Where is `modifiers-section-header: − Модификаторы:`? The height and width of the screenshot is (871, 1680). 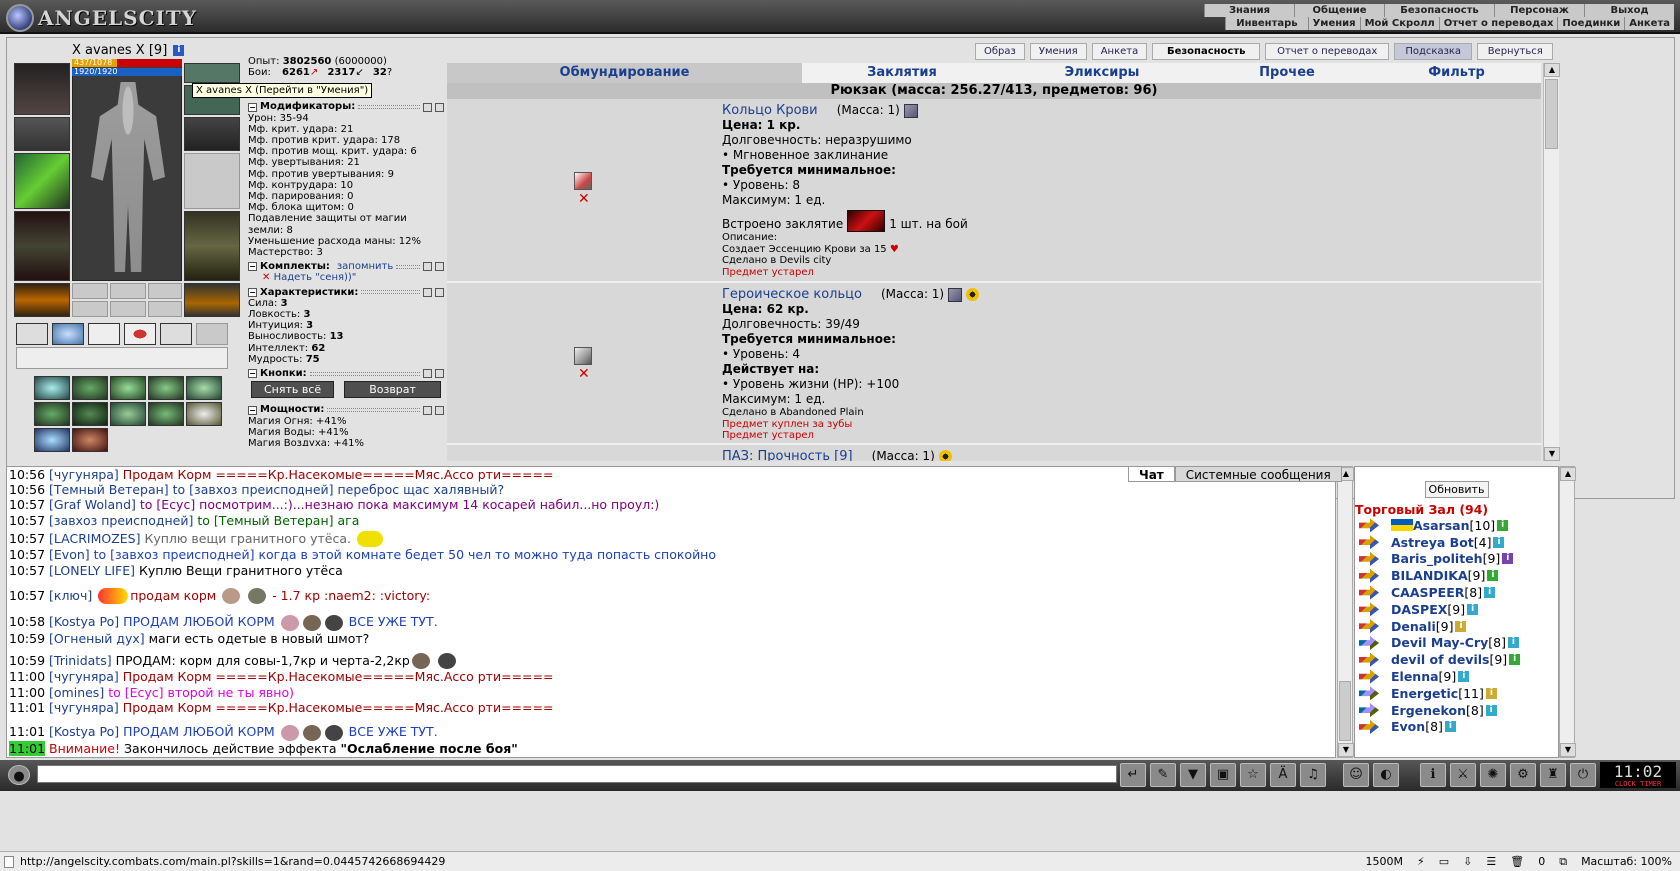 modifiers-section-header: − Модификаторы: is located at coordinates (346, 106).